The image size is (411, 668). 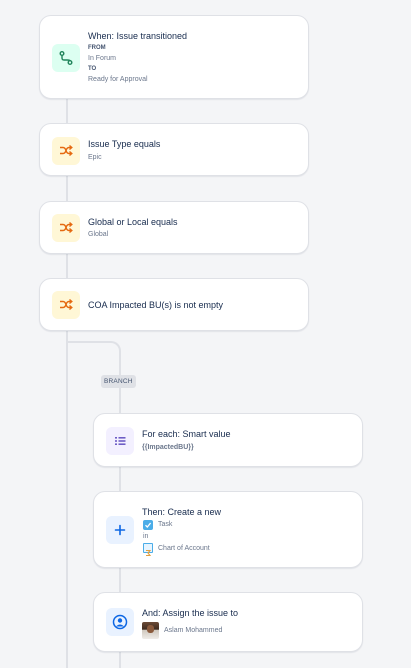 I want to click on issue-type: Task, so click(x=165, y=524).